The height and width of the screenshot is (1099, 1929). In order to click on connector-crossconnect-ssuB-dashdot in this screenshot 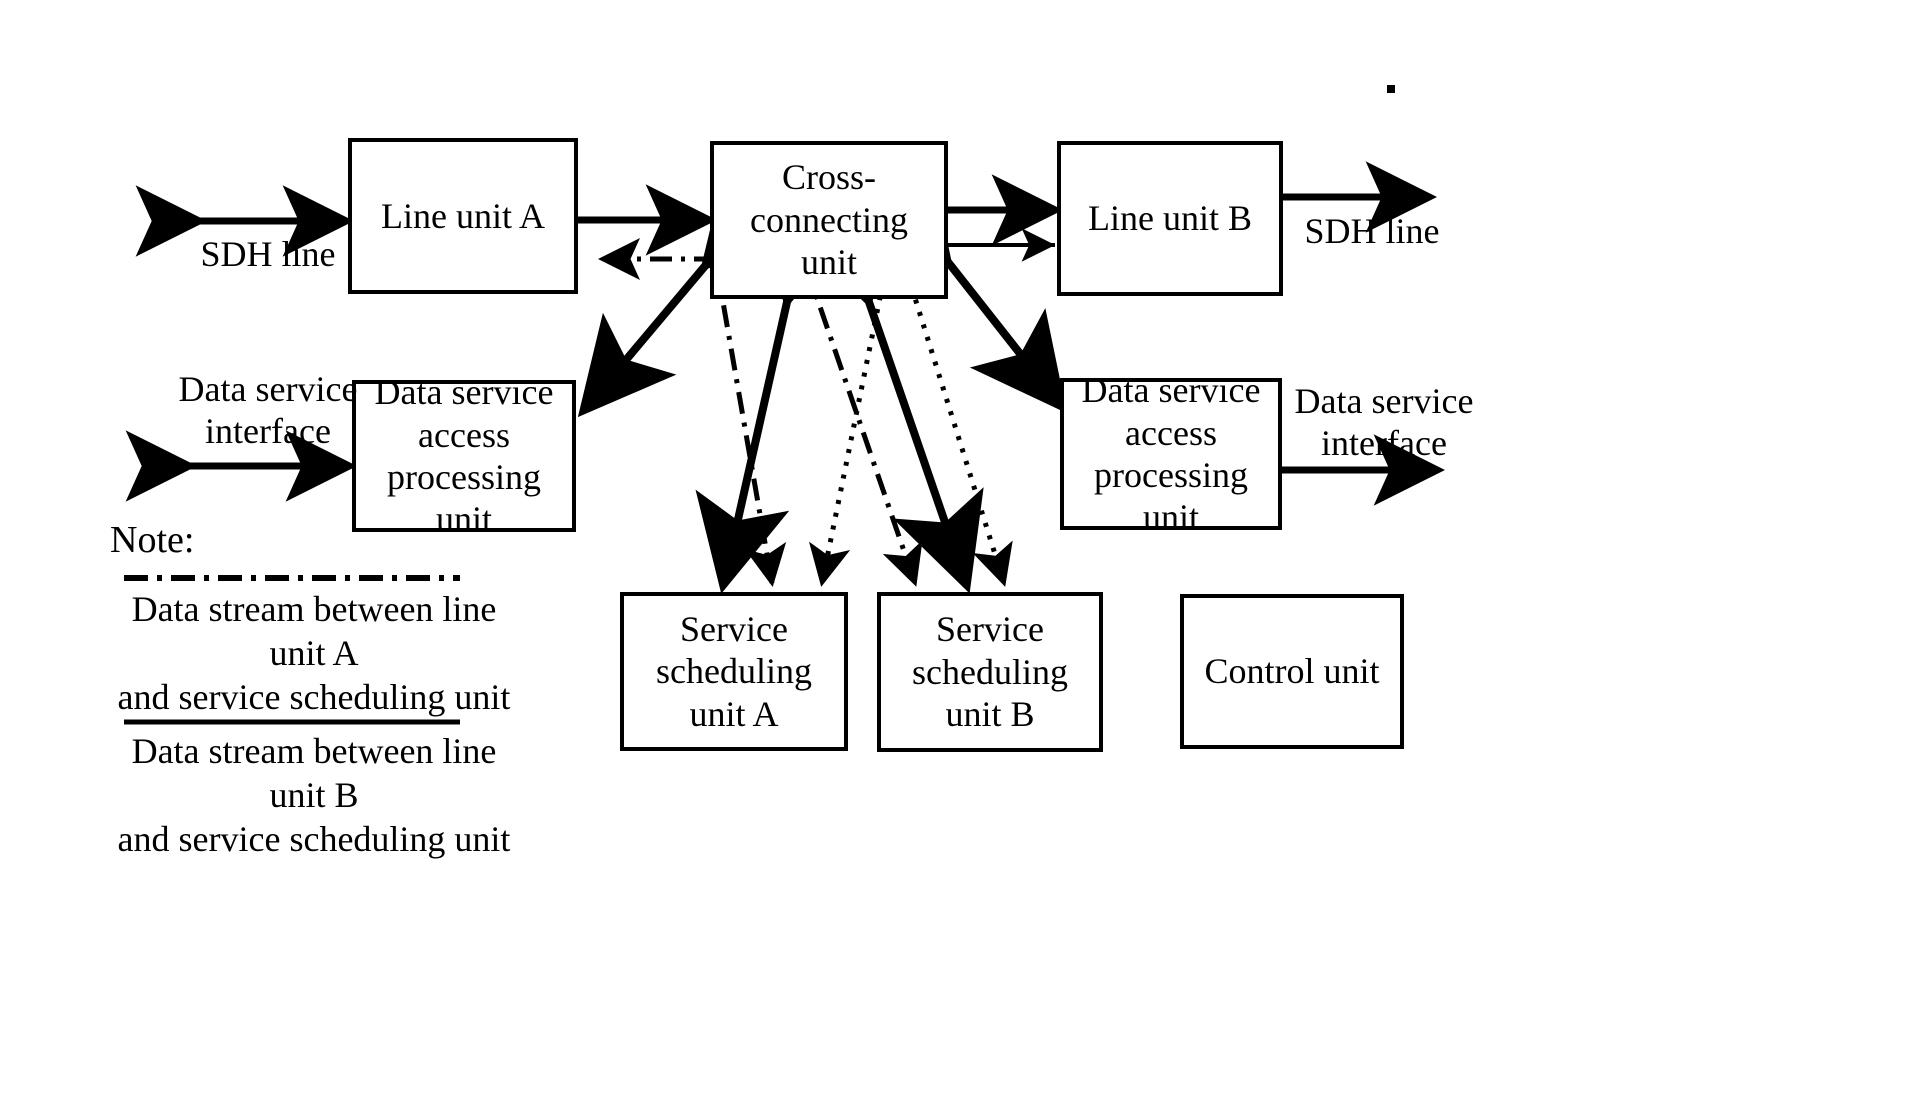, I will do `click(863, 426)`.